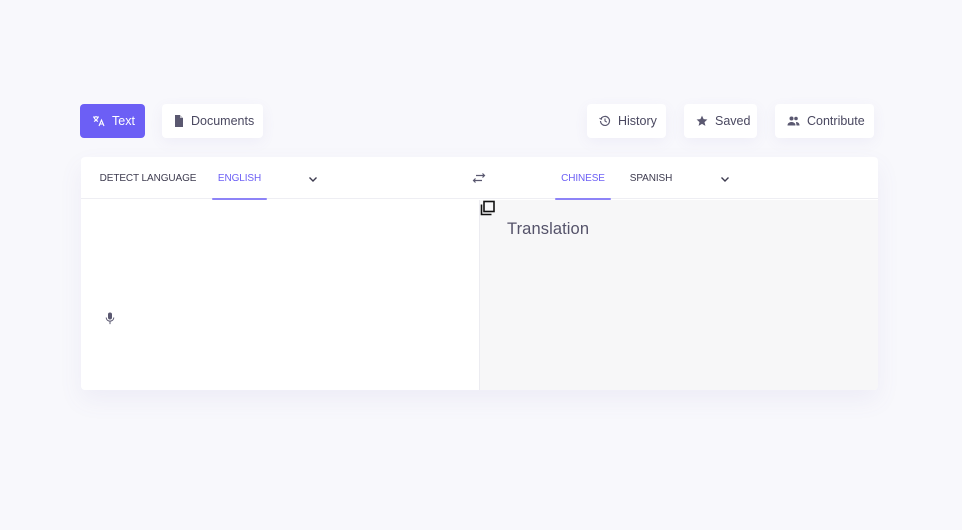  What do you see at coordinates (583, 178) in the screenshot?
I see `target-lang-chinese-tab: CHINESE` at bounding box center [583, 178].